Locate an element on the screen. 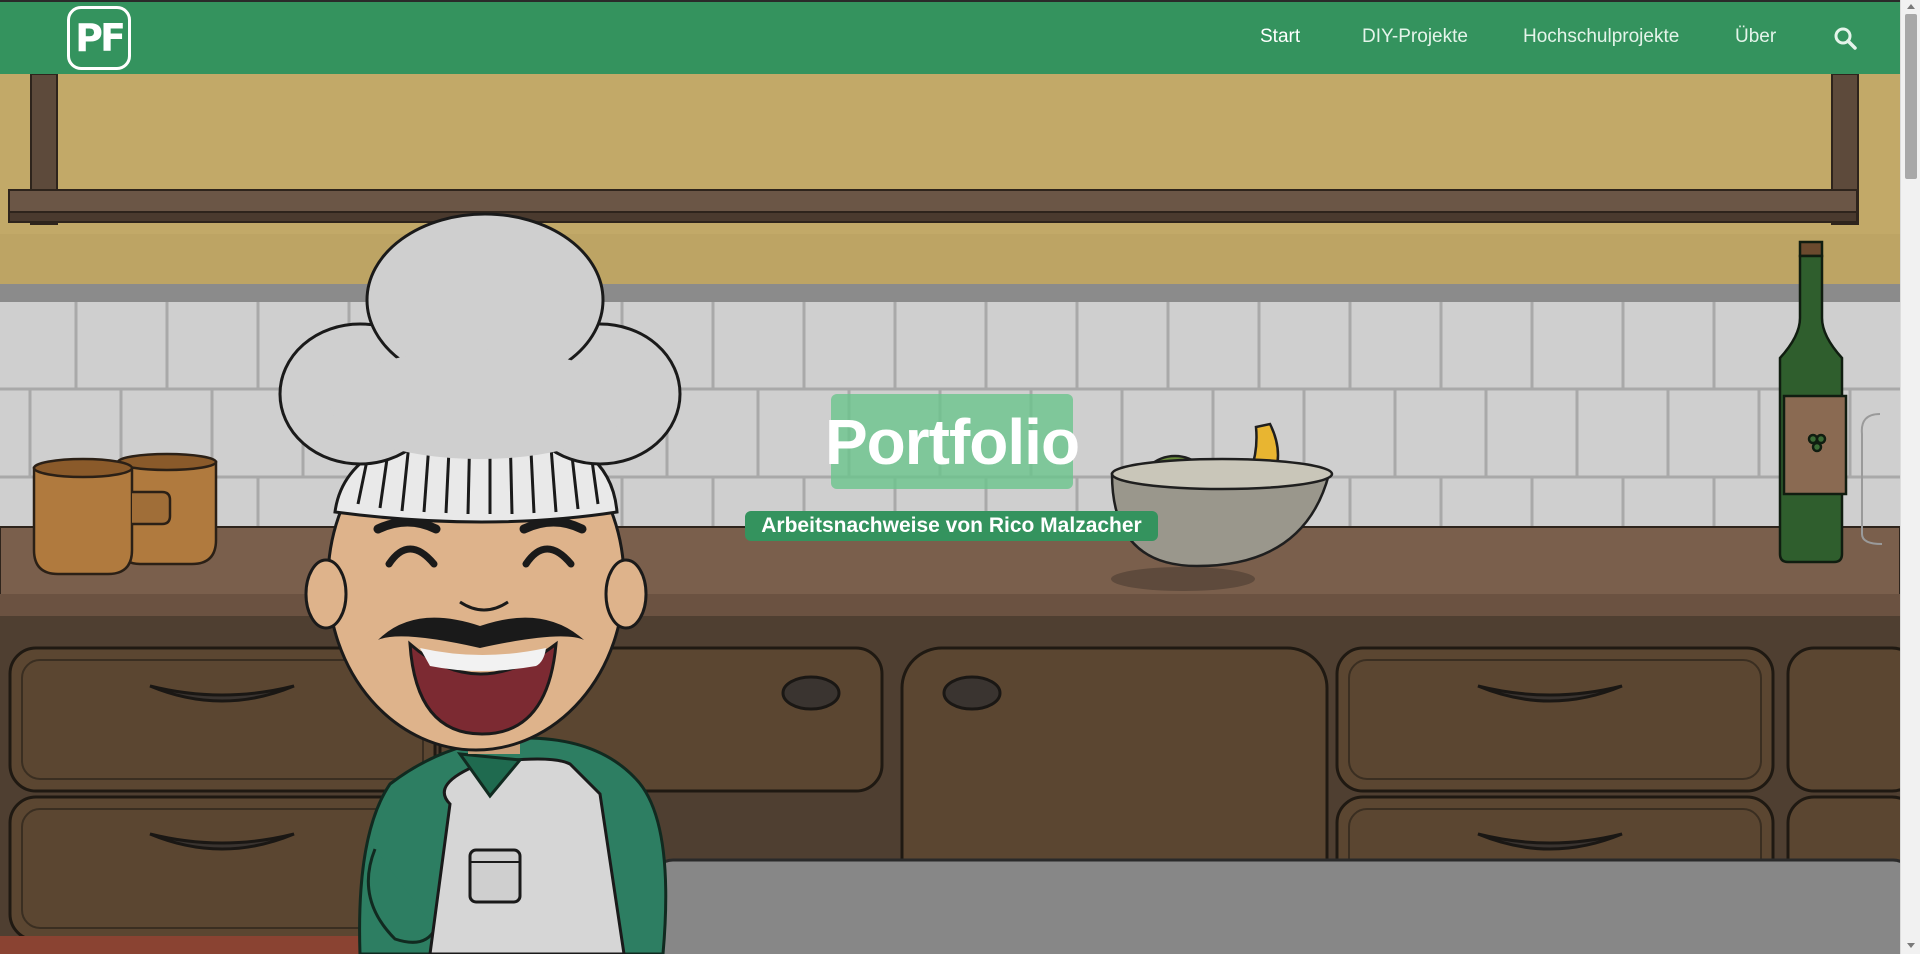 Image resolution: width=1920 pixels, height=954 pixels. search-icon is located at coordinates (1846, 39).